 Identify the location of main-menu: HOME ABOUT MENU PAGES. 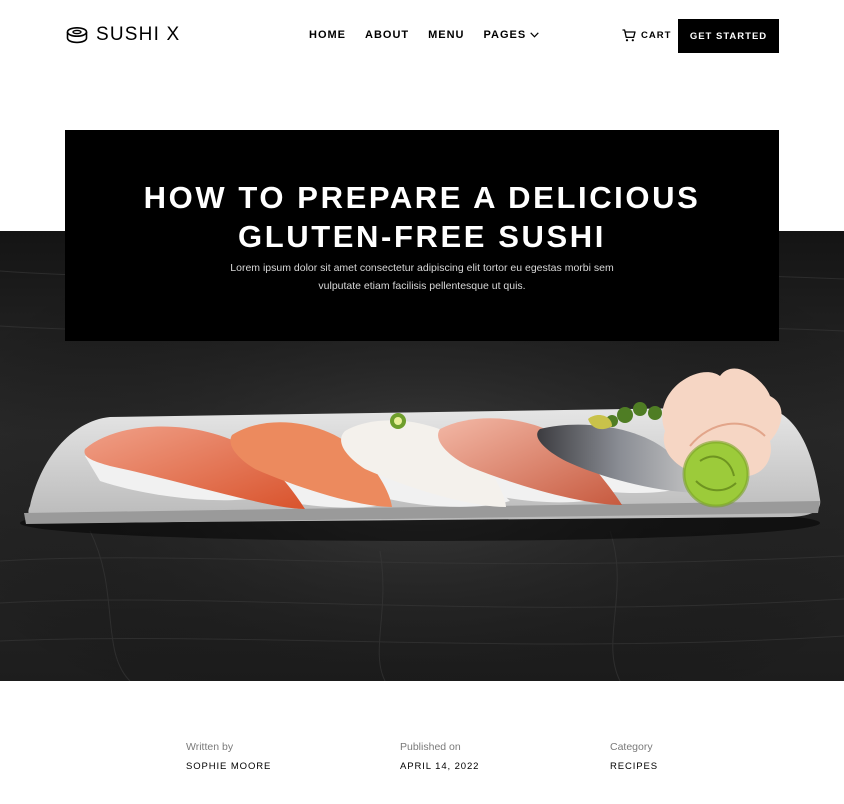
(424, 35).